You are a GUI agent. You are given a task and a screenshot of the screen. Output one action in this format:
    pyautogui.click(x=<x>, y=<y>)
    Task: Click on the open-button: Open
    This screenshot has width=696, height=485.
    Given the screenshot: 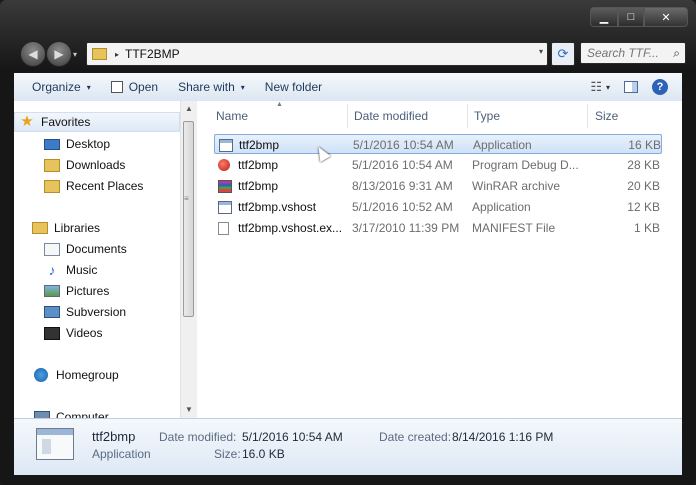 What is the action you would take?
    pyautogui.click(x=134, y=87)
    